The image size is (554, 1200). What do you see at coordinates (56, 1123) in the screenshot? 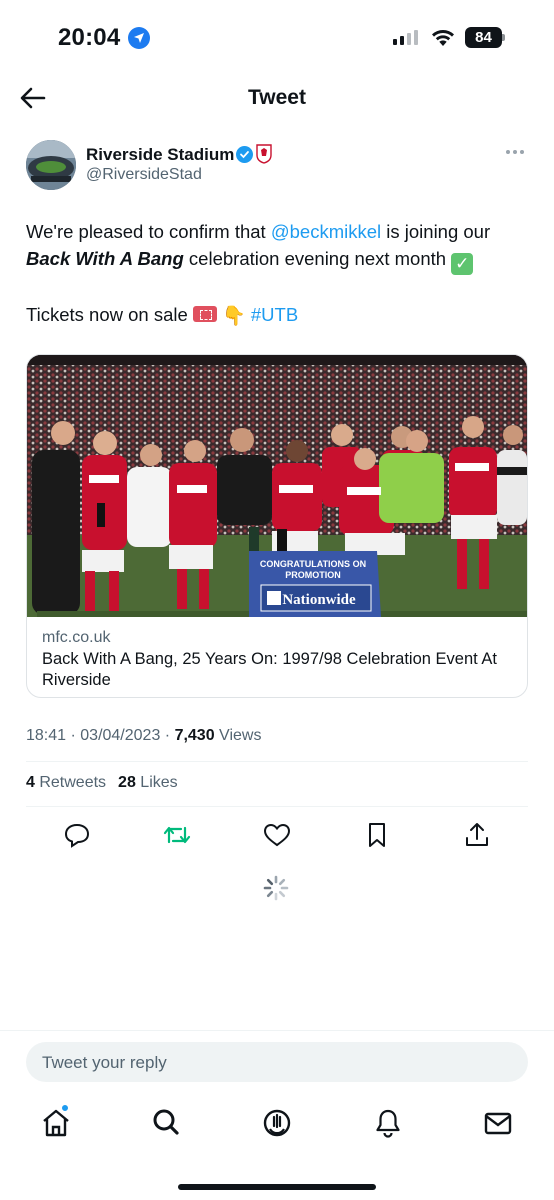
I see `home-icon` at bounding box center [56, 1123].